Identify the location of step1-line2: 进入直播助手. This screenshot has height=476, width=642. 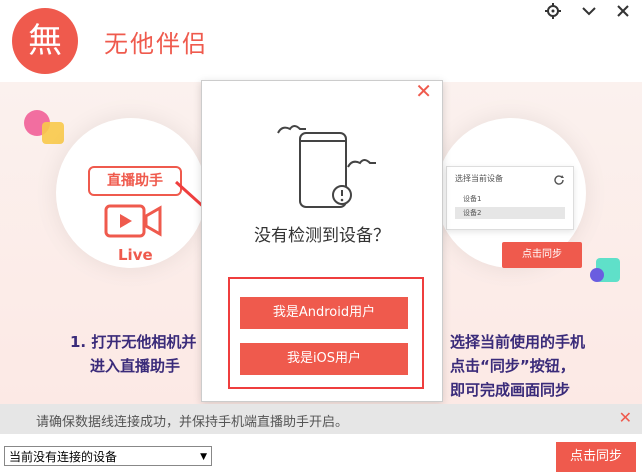
(135, 366).